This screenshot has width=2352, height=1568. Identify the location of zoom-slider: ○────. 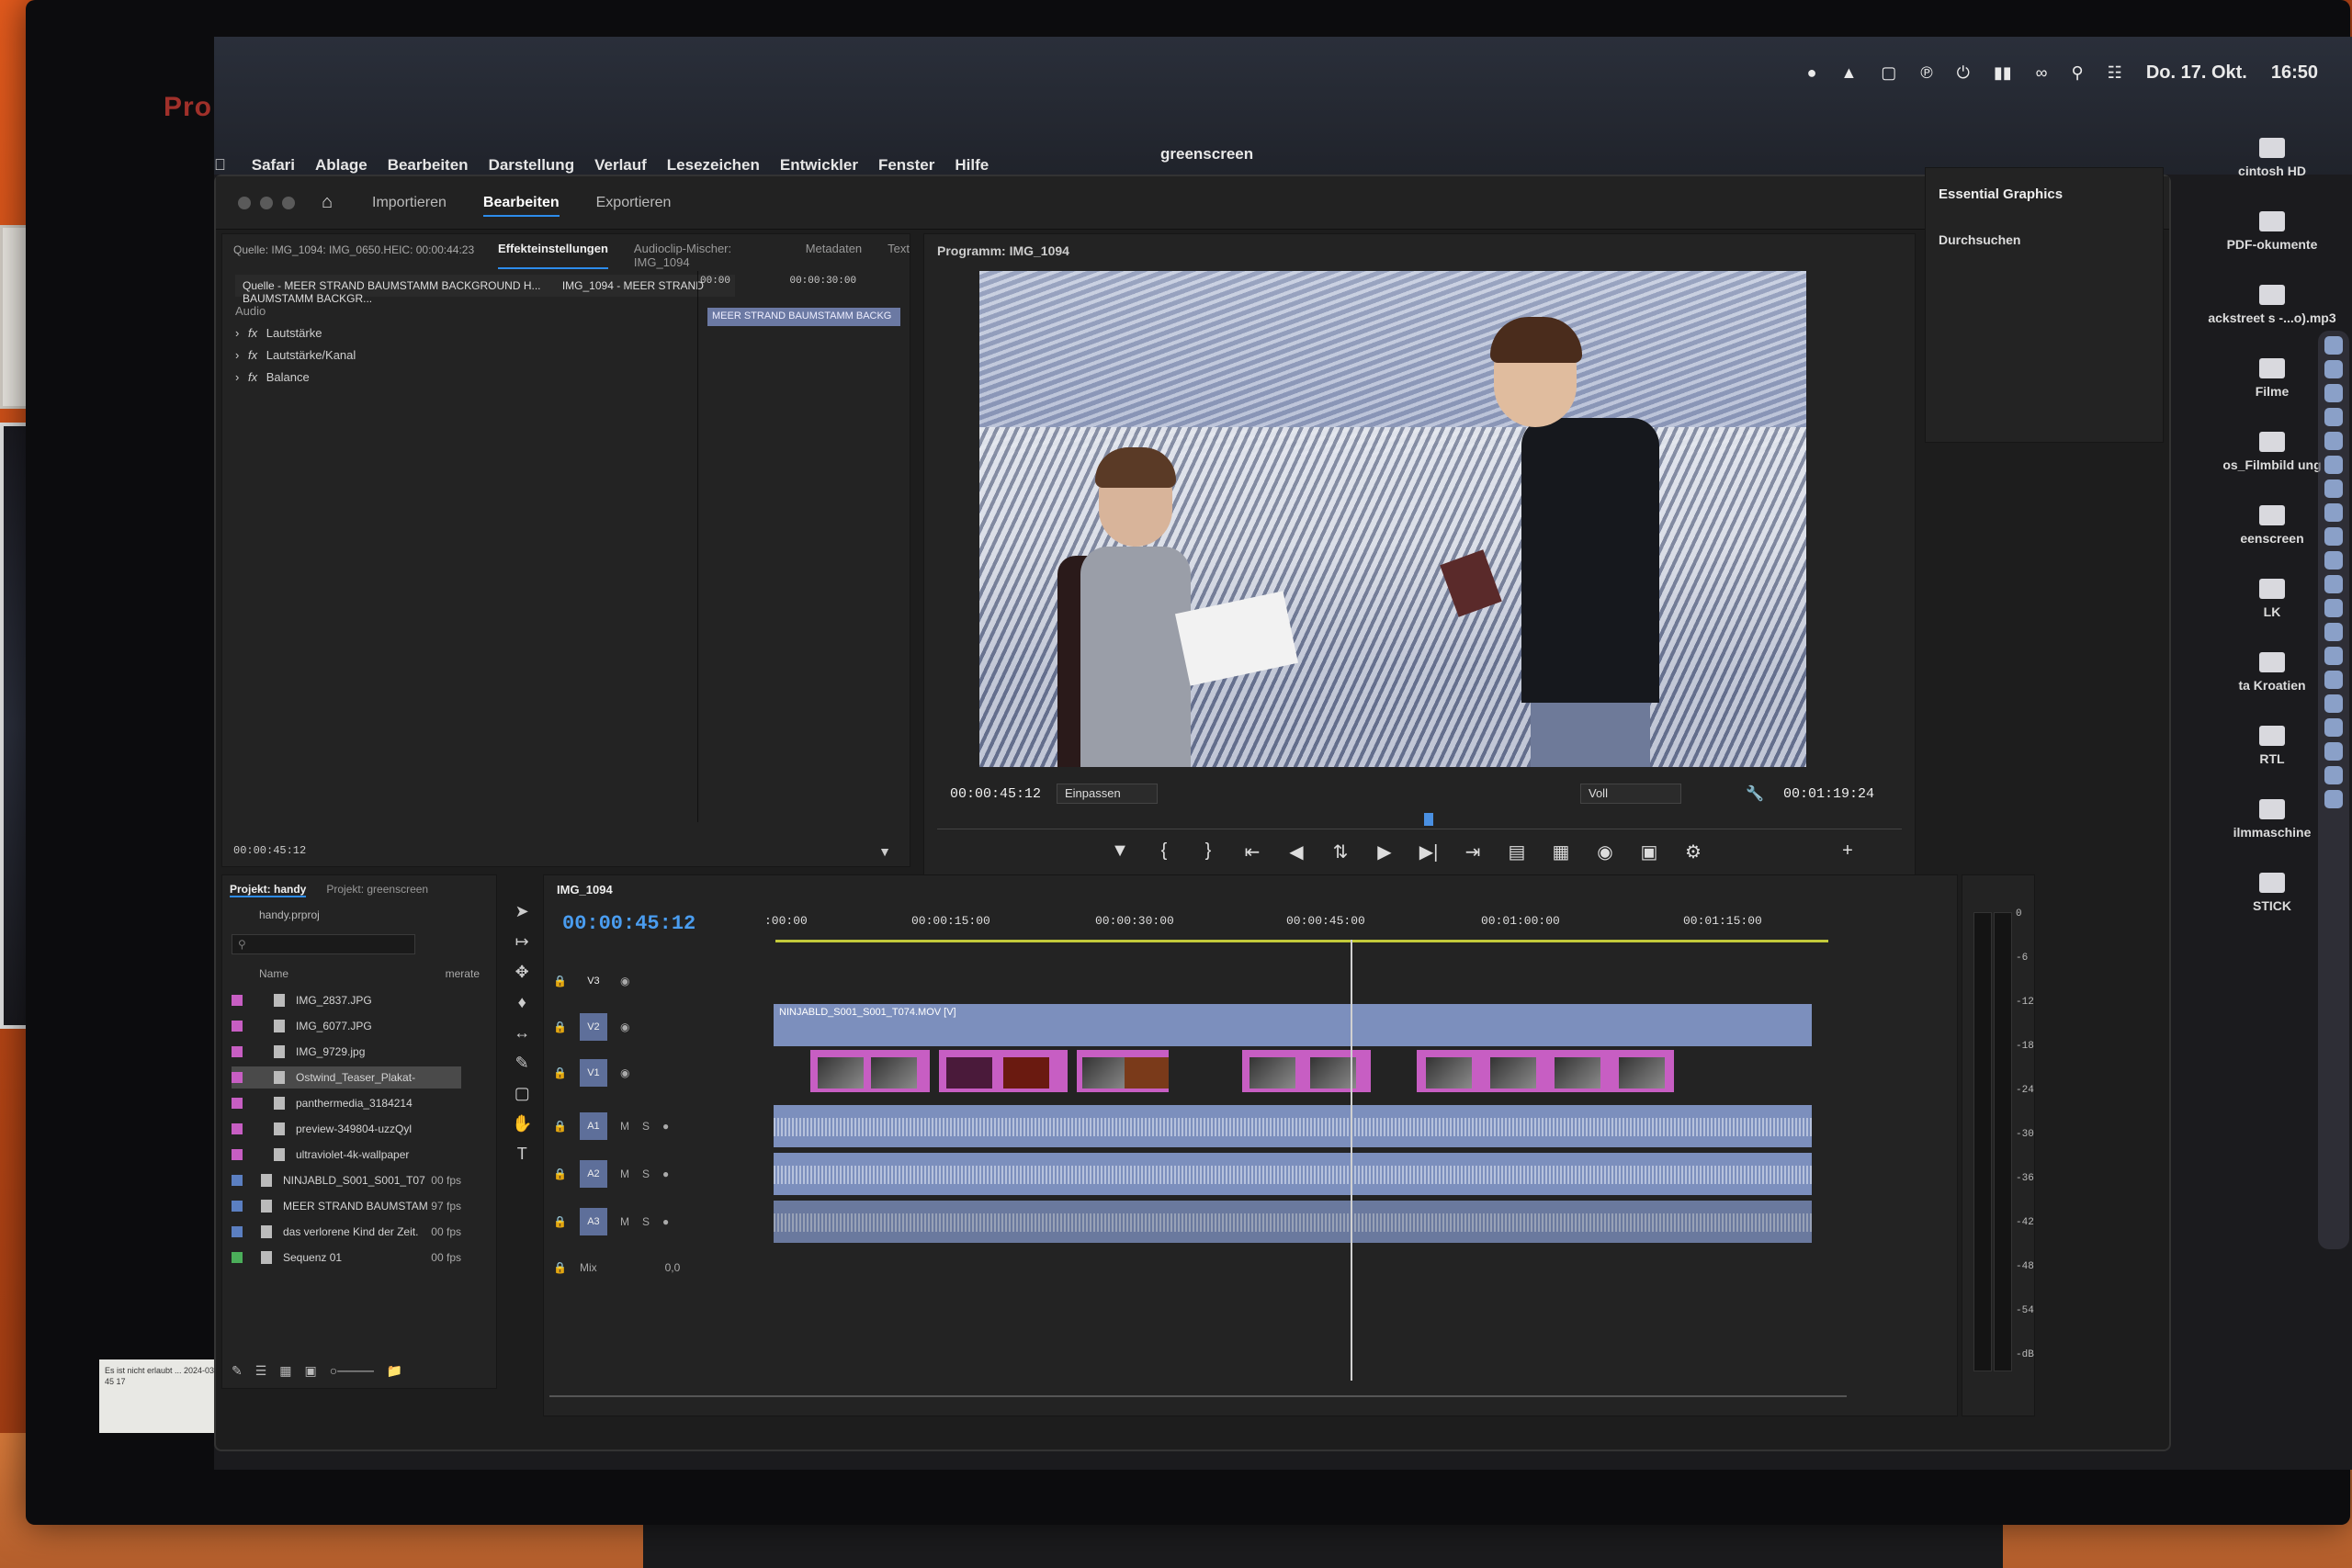
(352, 1371).